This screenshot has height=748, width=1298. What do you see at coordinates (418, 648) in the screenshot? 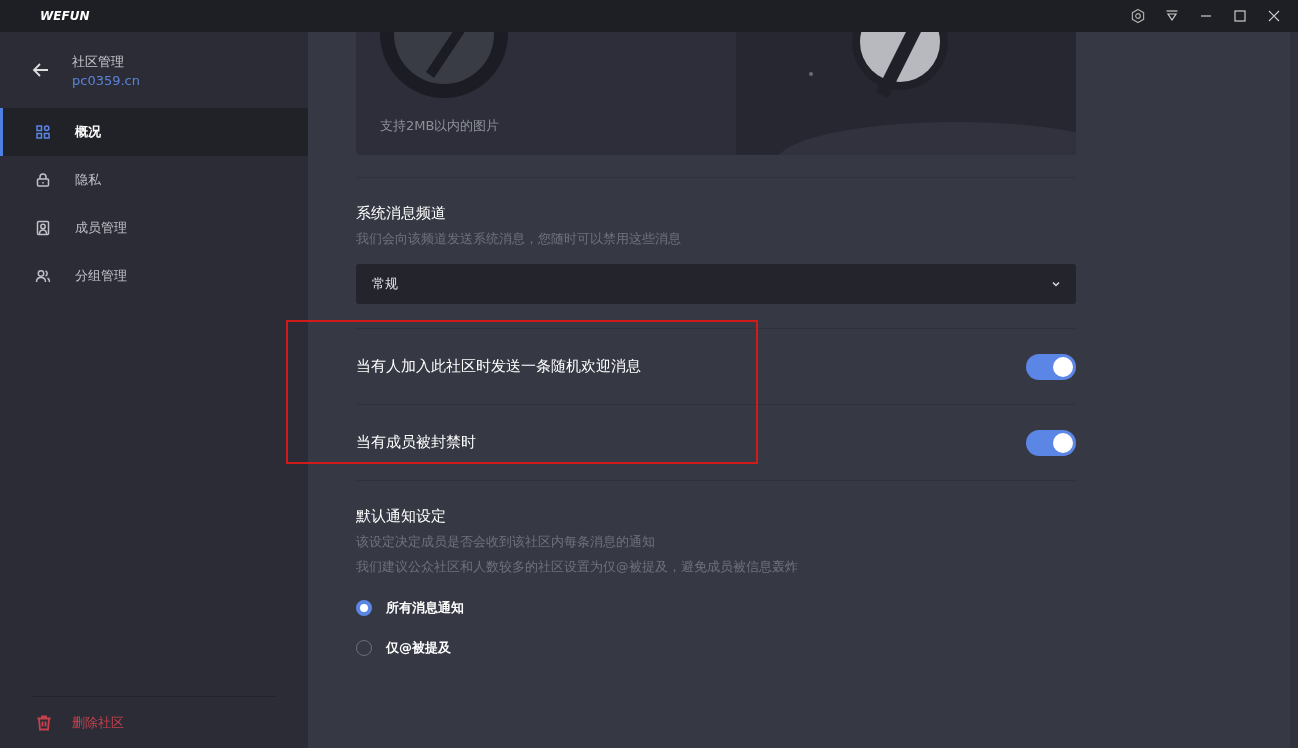
I see `radio-label: 仅@被提及` at bounding box center [418, 648].